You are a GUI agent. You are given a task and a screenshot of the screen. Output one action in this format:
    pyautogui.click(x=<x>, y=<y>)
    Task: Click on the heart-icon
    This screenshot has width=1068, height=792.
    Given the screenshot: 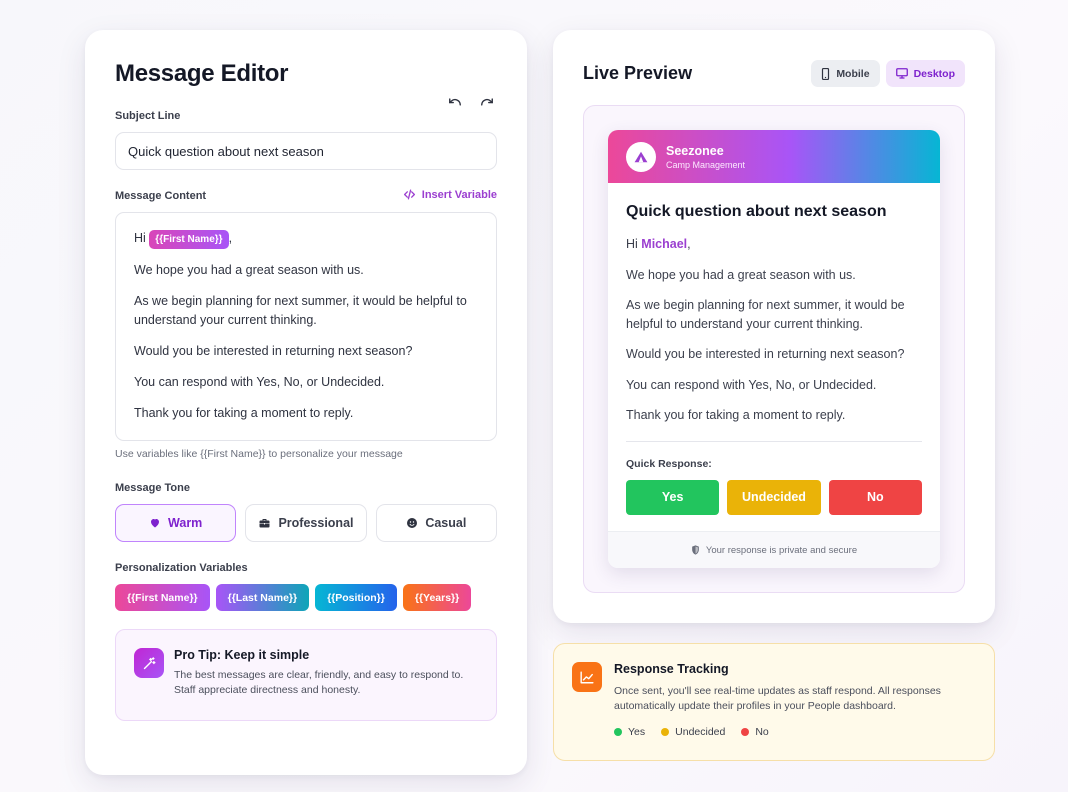 What is the action you would take?
    pyautogui.click(x=155, y=523)
    